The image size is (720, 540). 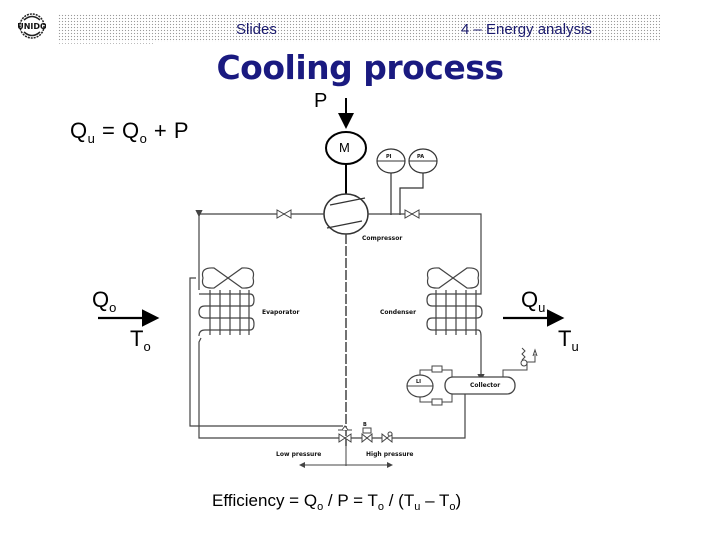 I want to click on eff-t1-sub: o, so click(x=380, y=507).